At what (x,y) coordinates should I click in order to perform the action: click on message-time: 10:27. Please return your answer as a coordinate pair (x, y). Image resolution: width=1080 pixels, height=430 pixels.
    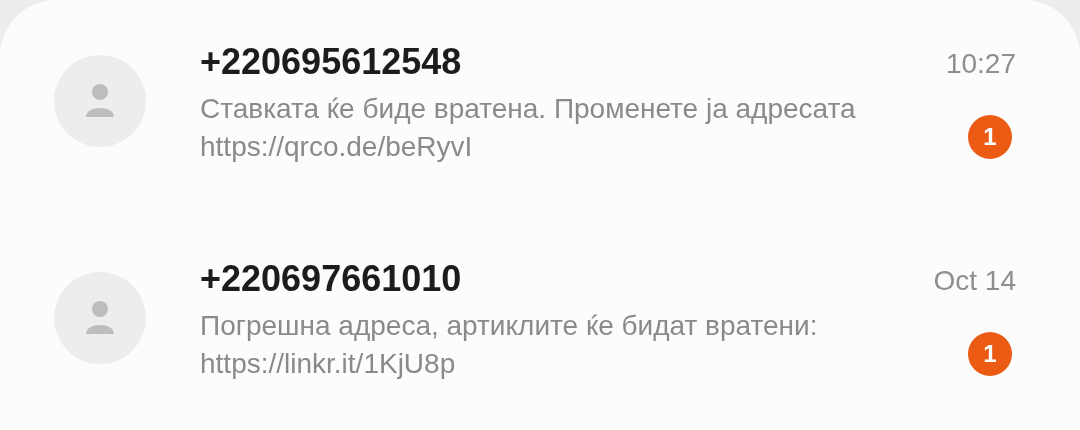
    Looking at the image, I should click on (980, 64).